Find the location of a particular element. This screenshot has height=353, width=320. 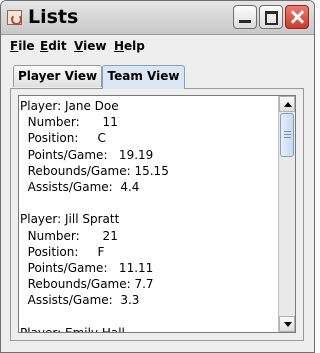

tab-team-view: Team View is located at coordinates (143, 77).